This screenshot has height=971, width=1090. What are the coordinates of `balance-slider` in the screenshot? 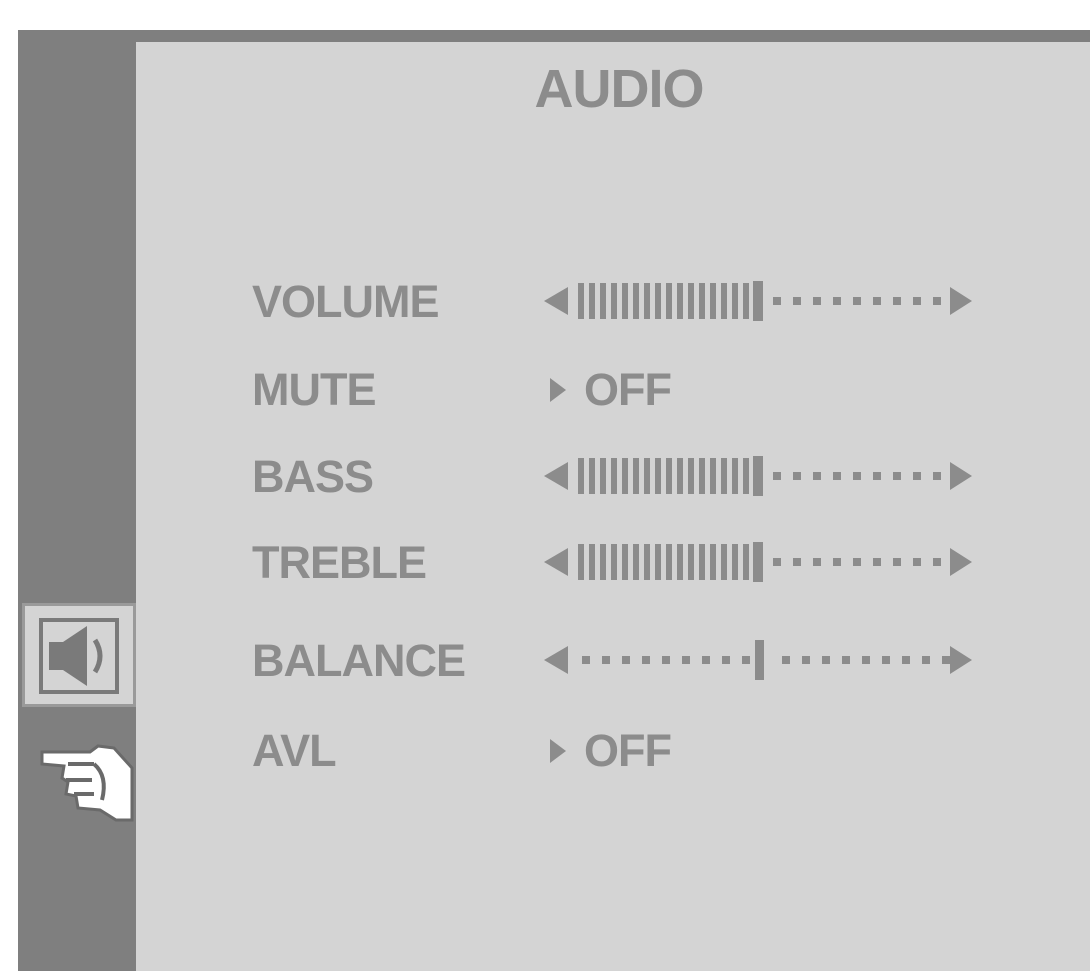 It's located at (760, 660).